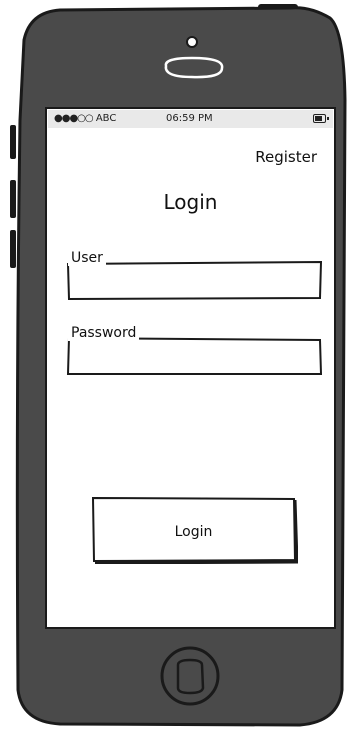 The image size is (361, 730). Describe the element at coordinates (13, 249) in the screenshot. I see `volume-down-button` at that location.